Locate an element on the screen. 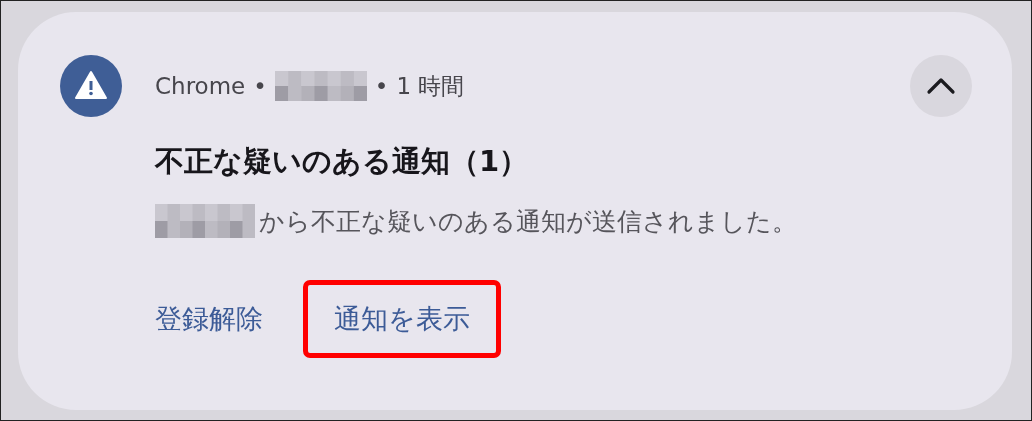 The width and height of the screenshot is (1032, 421). notification-message: から不正な疑いのある通知が送信されました。 is located at coordinates (528, 221).